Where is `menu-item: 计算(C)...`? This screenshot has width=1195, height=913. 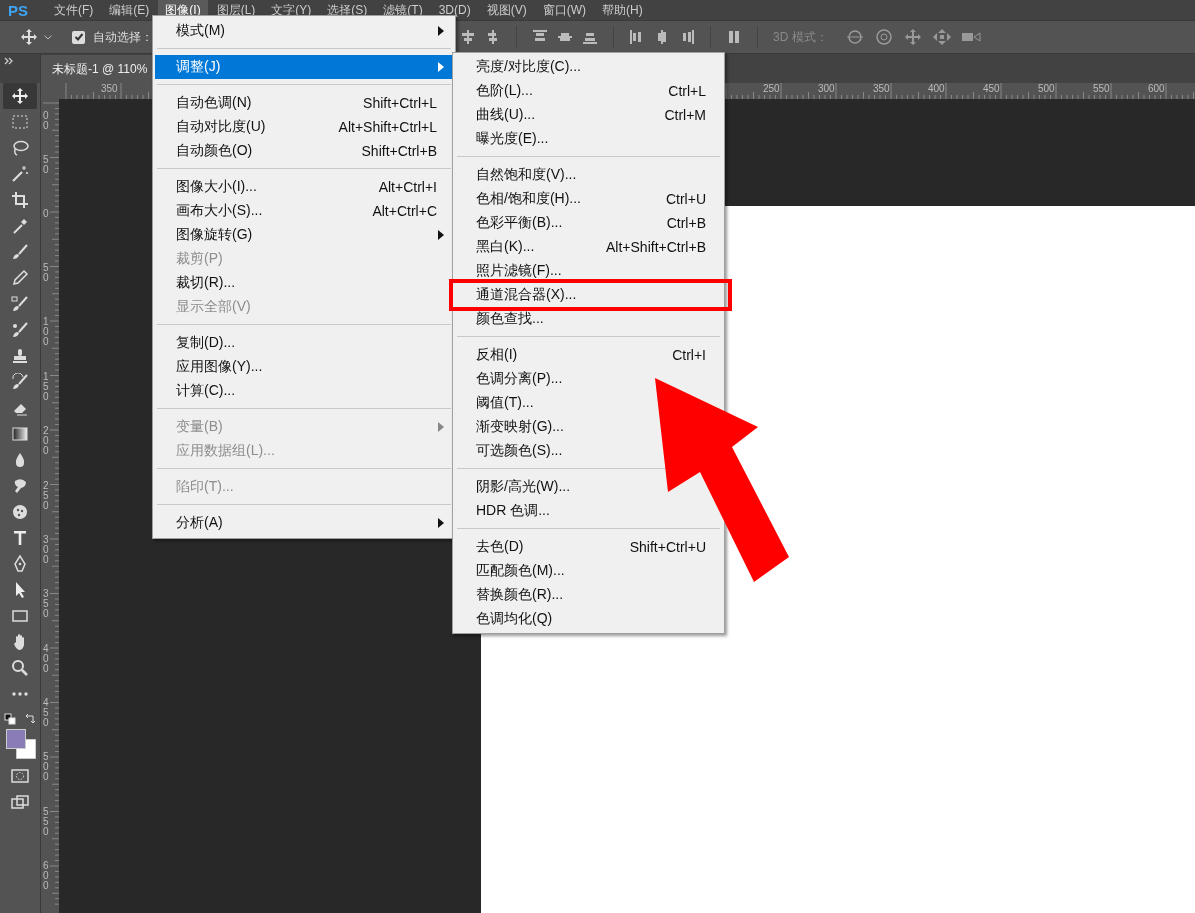 menu-item: 计算(C)... is located at coordinates (304, 391).